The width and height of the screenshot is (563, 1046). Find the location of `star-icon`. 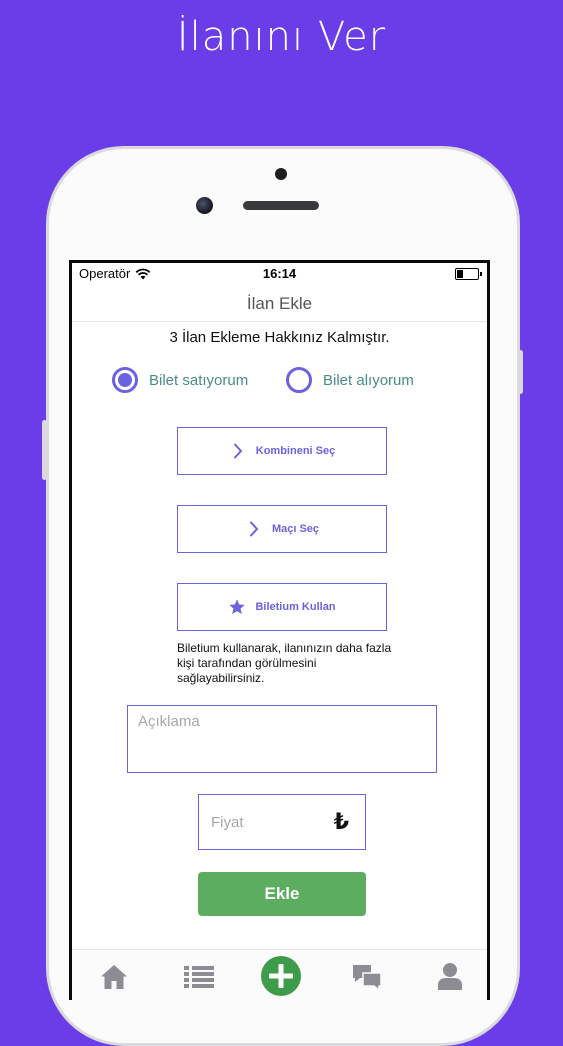

star-icon is located at coordinates (237, 607).